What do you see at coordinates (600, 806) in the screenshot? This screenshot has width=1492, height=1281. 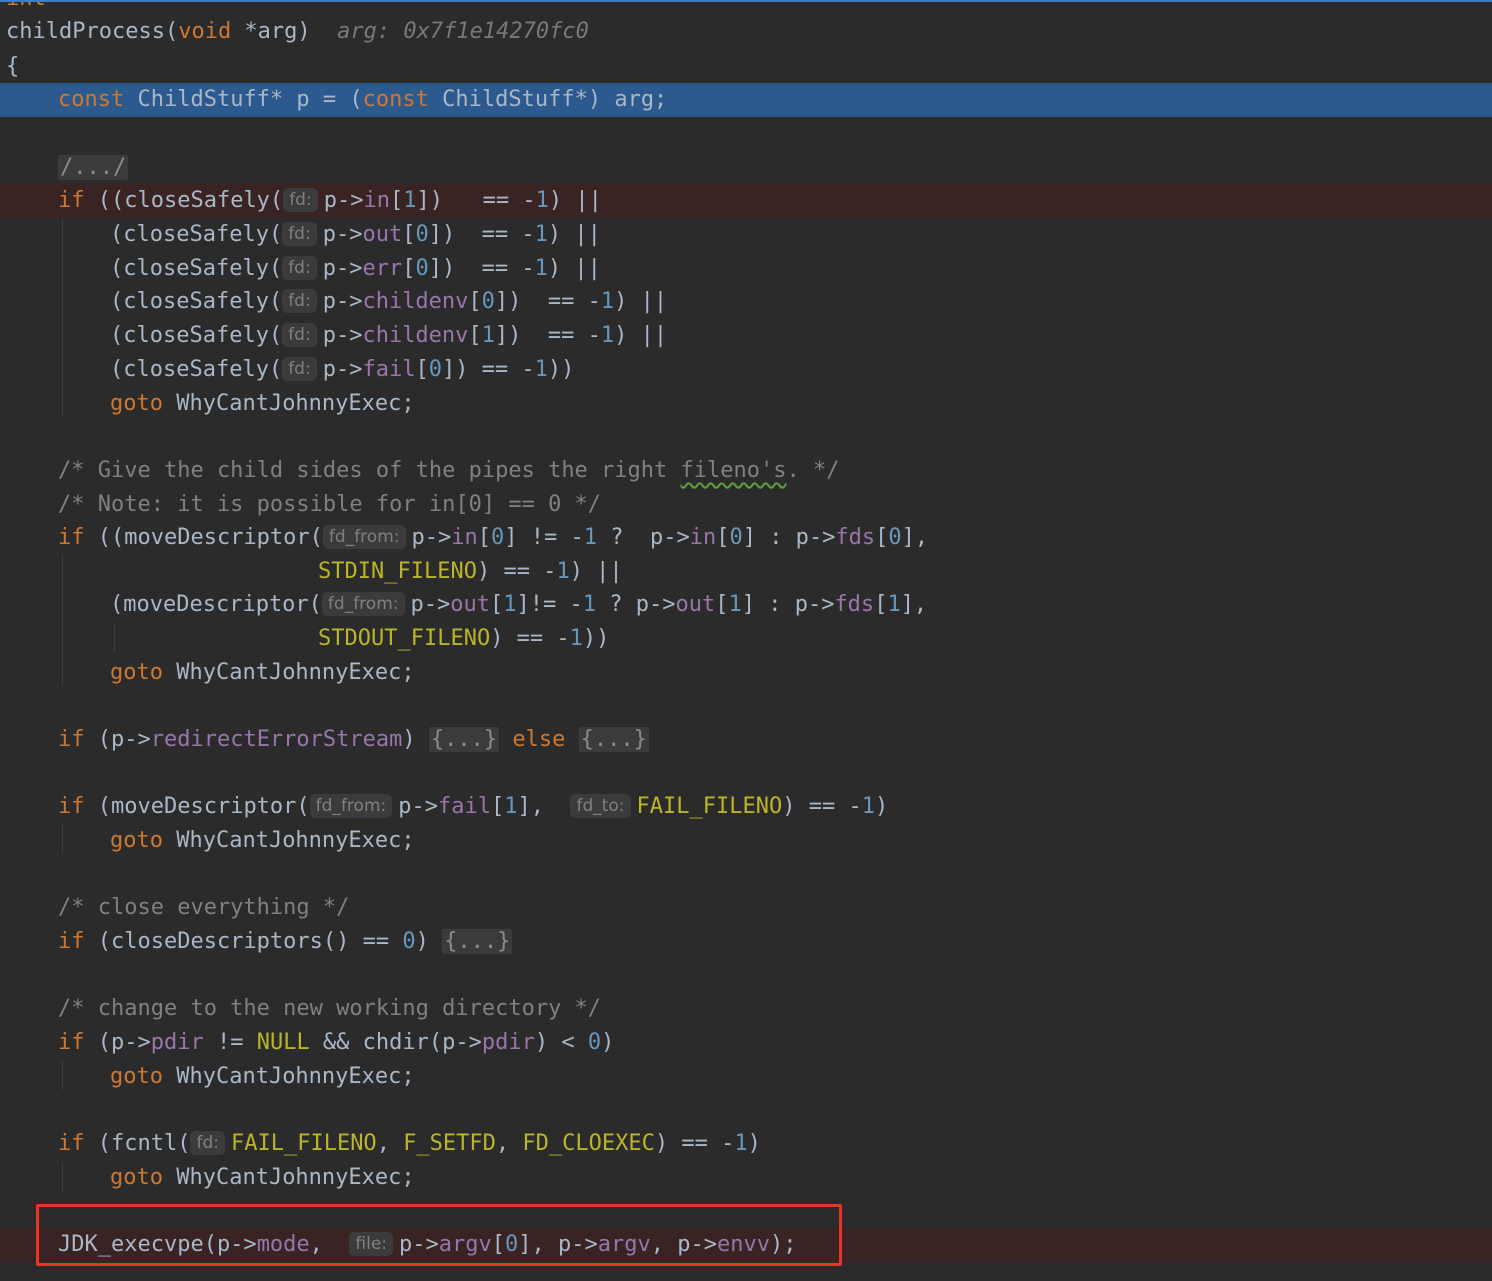 I see `parameter-hint: fd_to:` at bounding box center [600, 806].